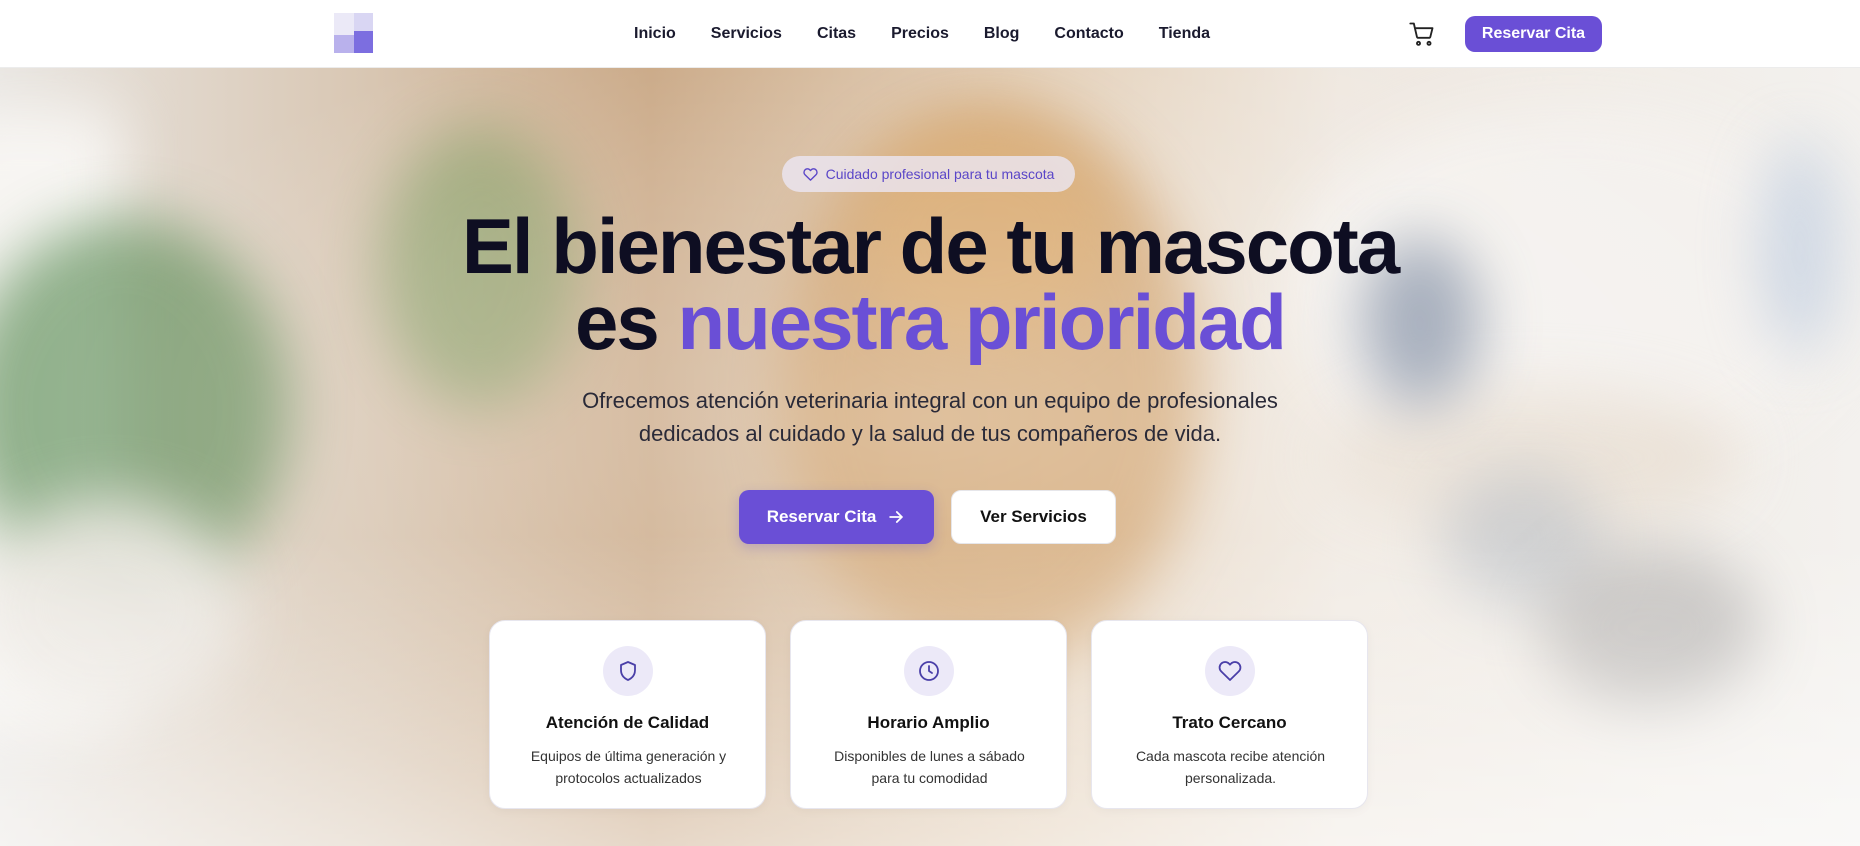 This screenshot has width=1860, height=846. I want to click on brand-logo, so click(353, 33).